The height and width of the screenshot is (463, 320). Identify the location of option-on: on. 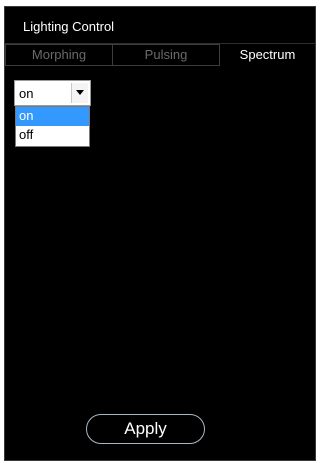
(52, 116).